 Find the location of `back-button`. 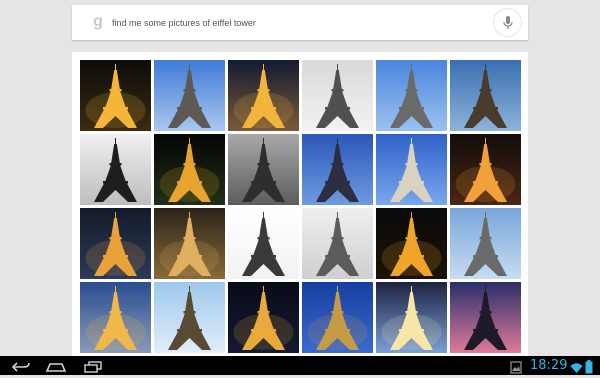

back-button is located at coordinates (21, 366).